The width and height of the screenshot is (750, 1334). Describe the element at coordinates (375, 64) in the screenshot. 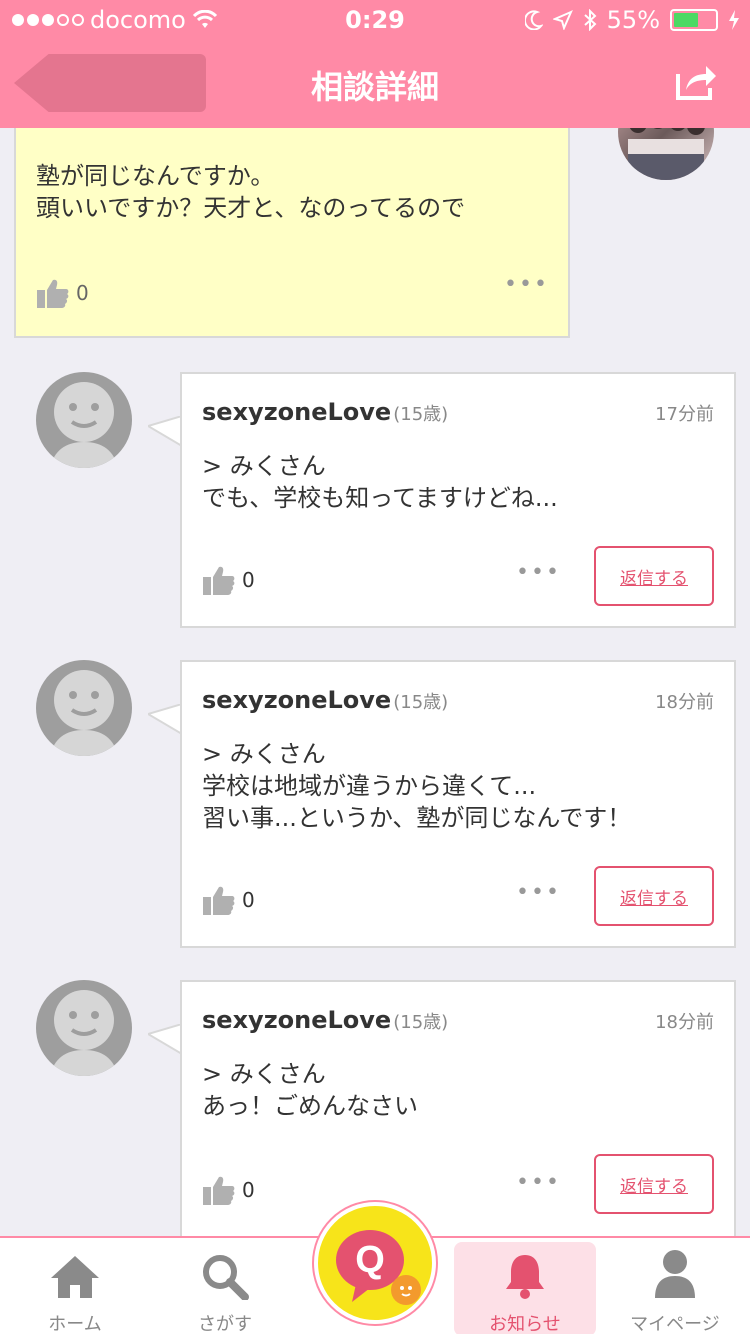

I see `app-header: docomo 0:29 55% 相談詳細` at that location.